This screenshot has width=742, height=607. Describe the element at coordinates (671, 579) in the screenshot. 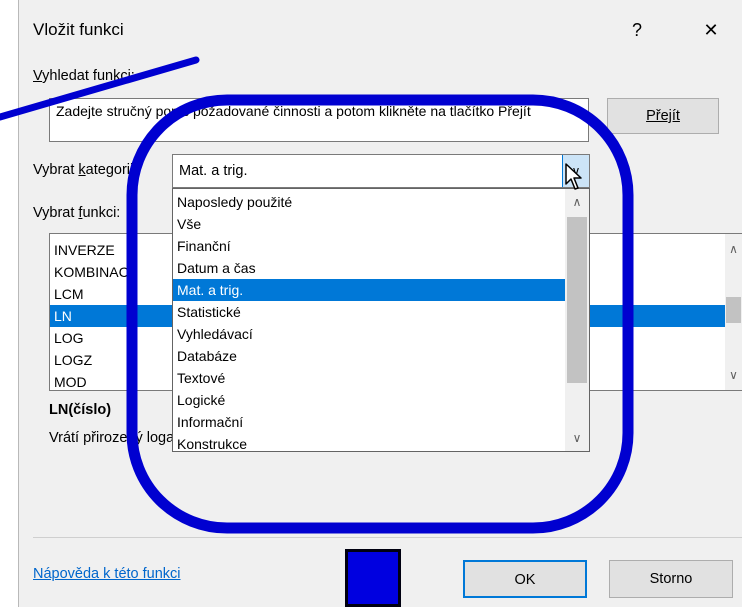

I see `cancel-button: Storno` at that location.